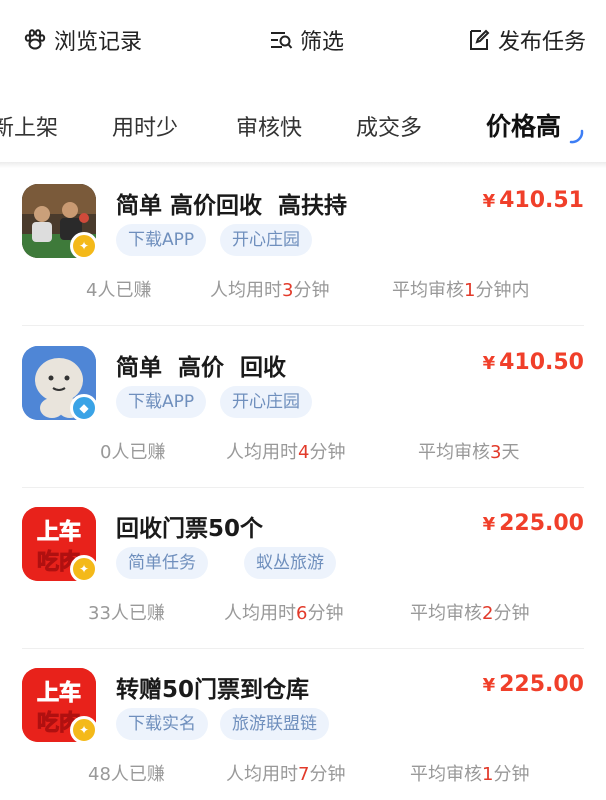  What do you see at coordinates (213, 690) in the screenshot?
I see `task-title: 转赠50门票到仓库` at bounding box center [213, 690].